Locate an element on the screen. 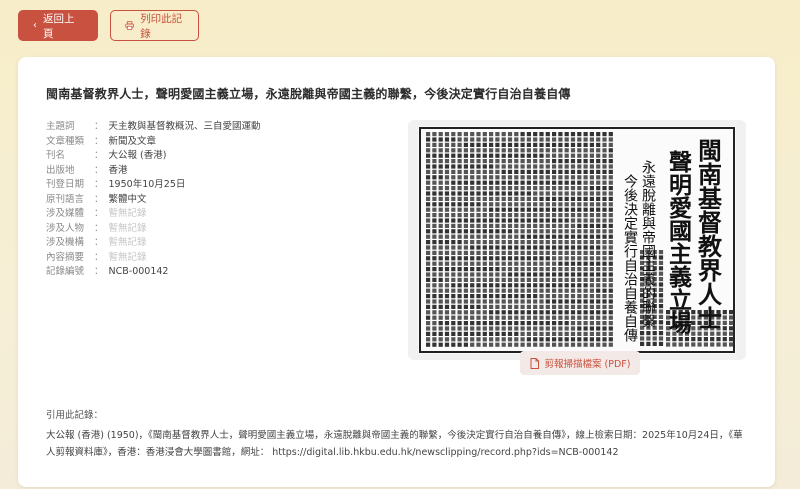 This screenshot has height=489, width=800. chevron-left-icon: ‹ is located at coordinates (35, 25).